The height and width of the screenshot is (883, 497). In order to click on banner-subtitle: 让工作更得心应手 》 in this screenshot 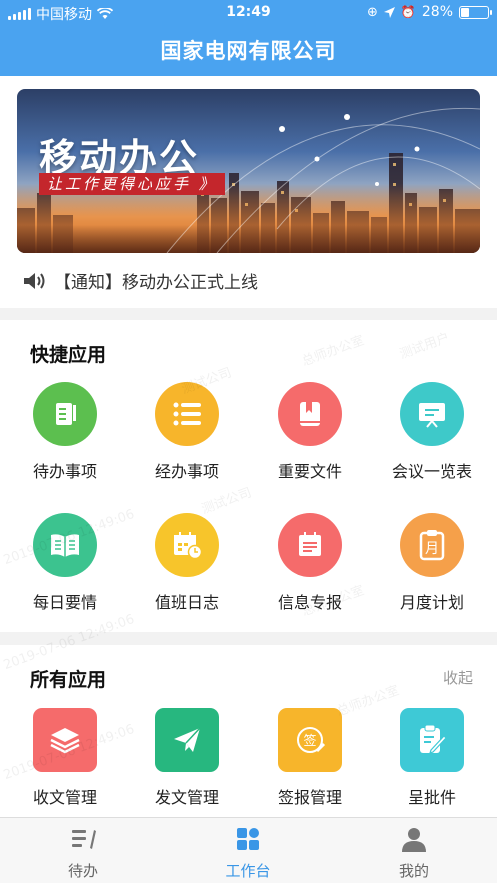, I will do `click(132, 184)`.